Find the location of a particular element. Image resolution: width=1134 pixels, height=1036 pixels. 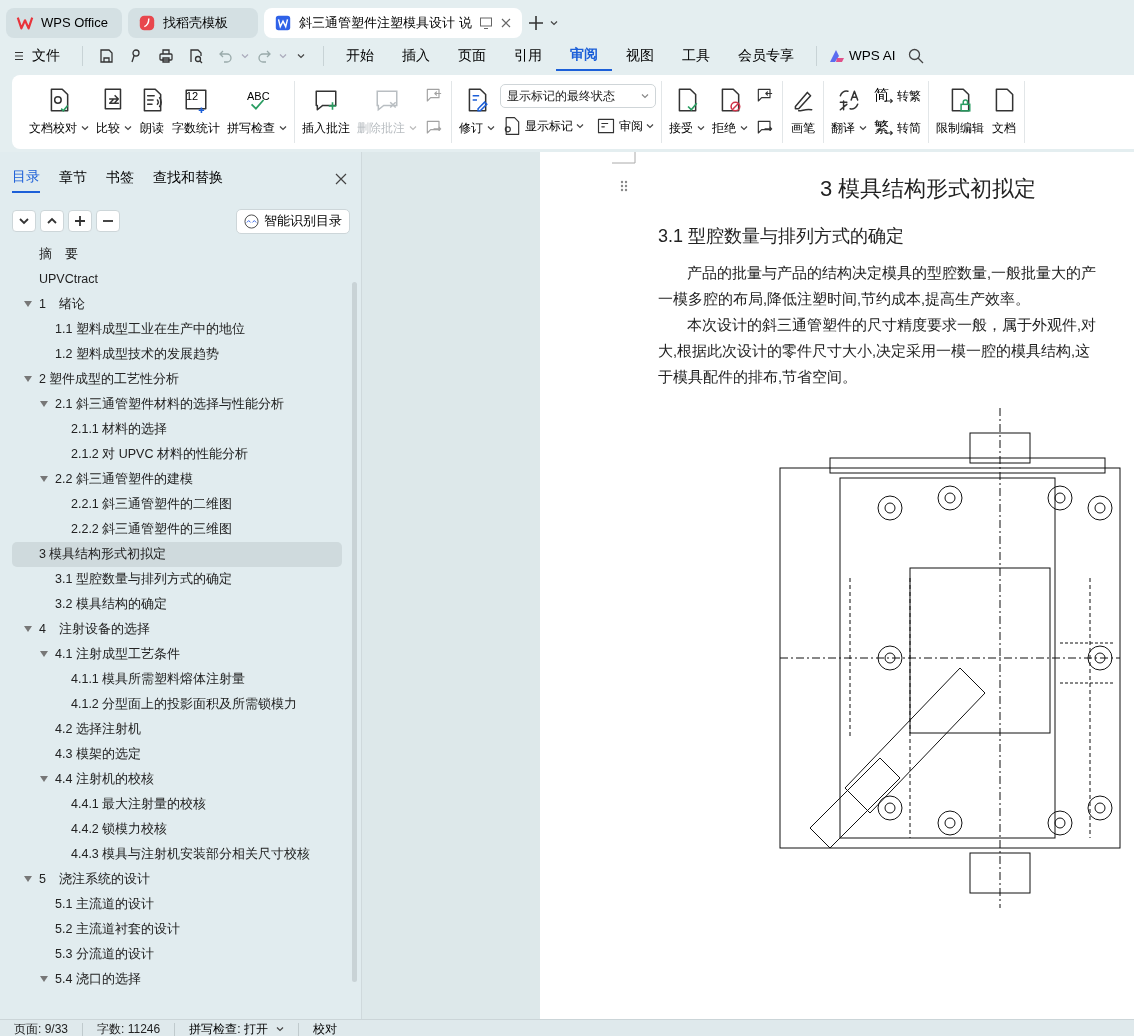

chapter-heading: 3 模具结构形式初拟定 is located at coordinates (929, 189).